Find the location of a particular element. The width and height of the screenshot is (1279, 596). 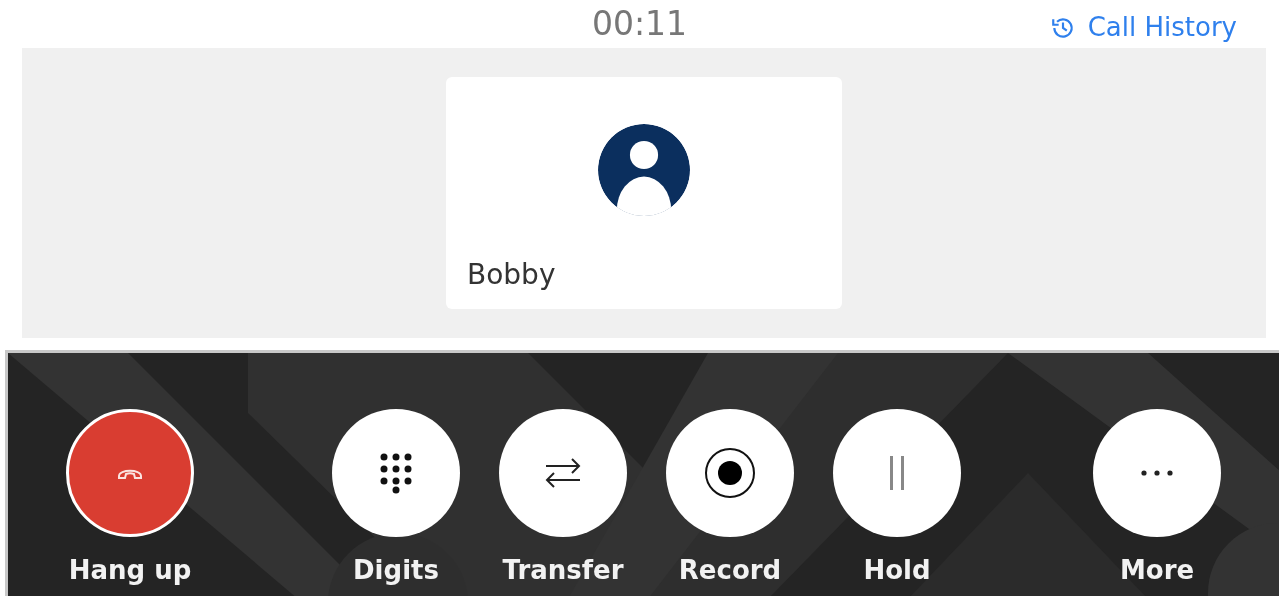

call-timer: 00:11 is located at coordinates (639, 24).